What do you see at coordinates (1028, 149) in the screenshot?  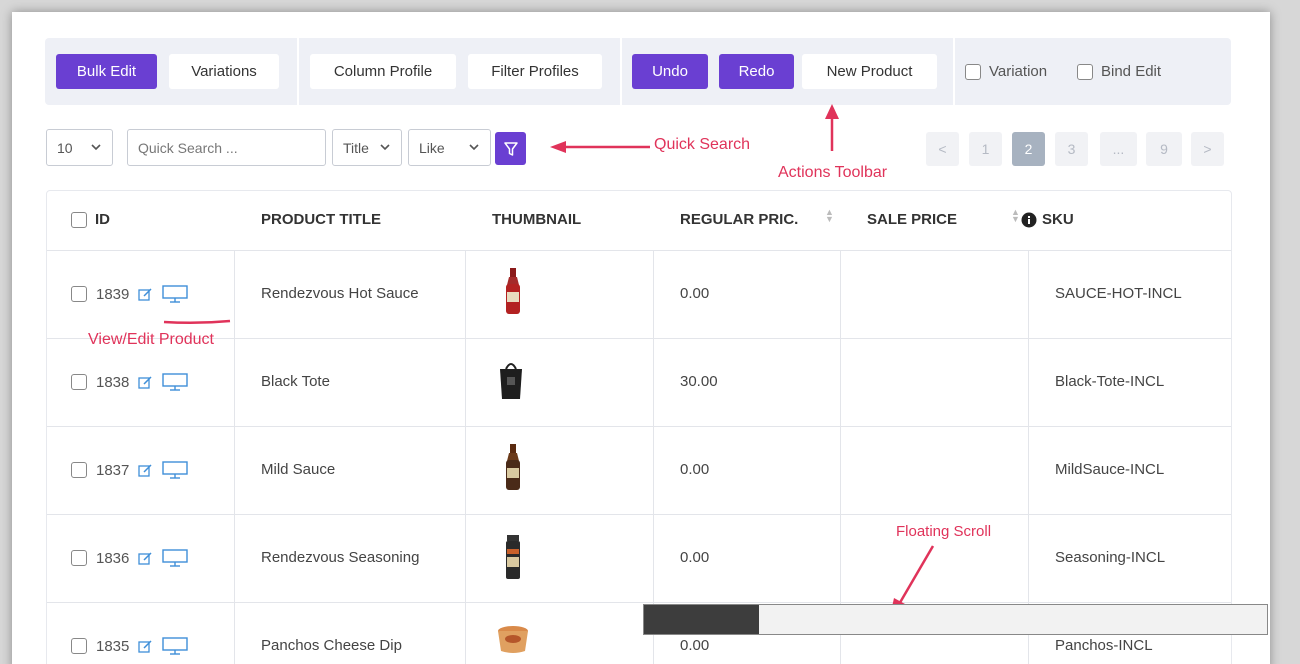 I see `pagination-page-2: 2` at bounding box center [1028, 149].